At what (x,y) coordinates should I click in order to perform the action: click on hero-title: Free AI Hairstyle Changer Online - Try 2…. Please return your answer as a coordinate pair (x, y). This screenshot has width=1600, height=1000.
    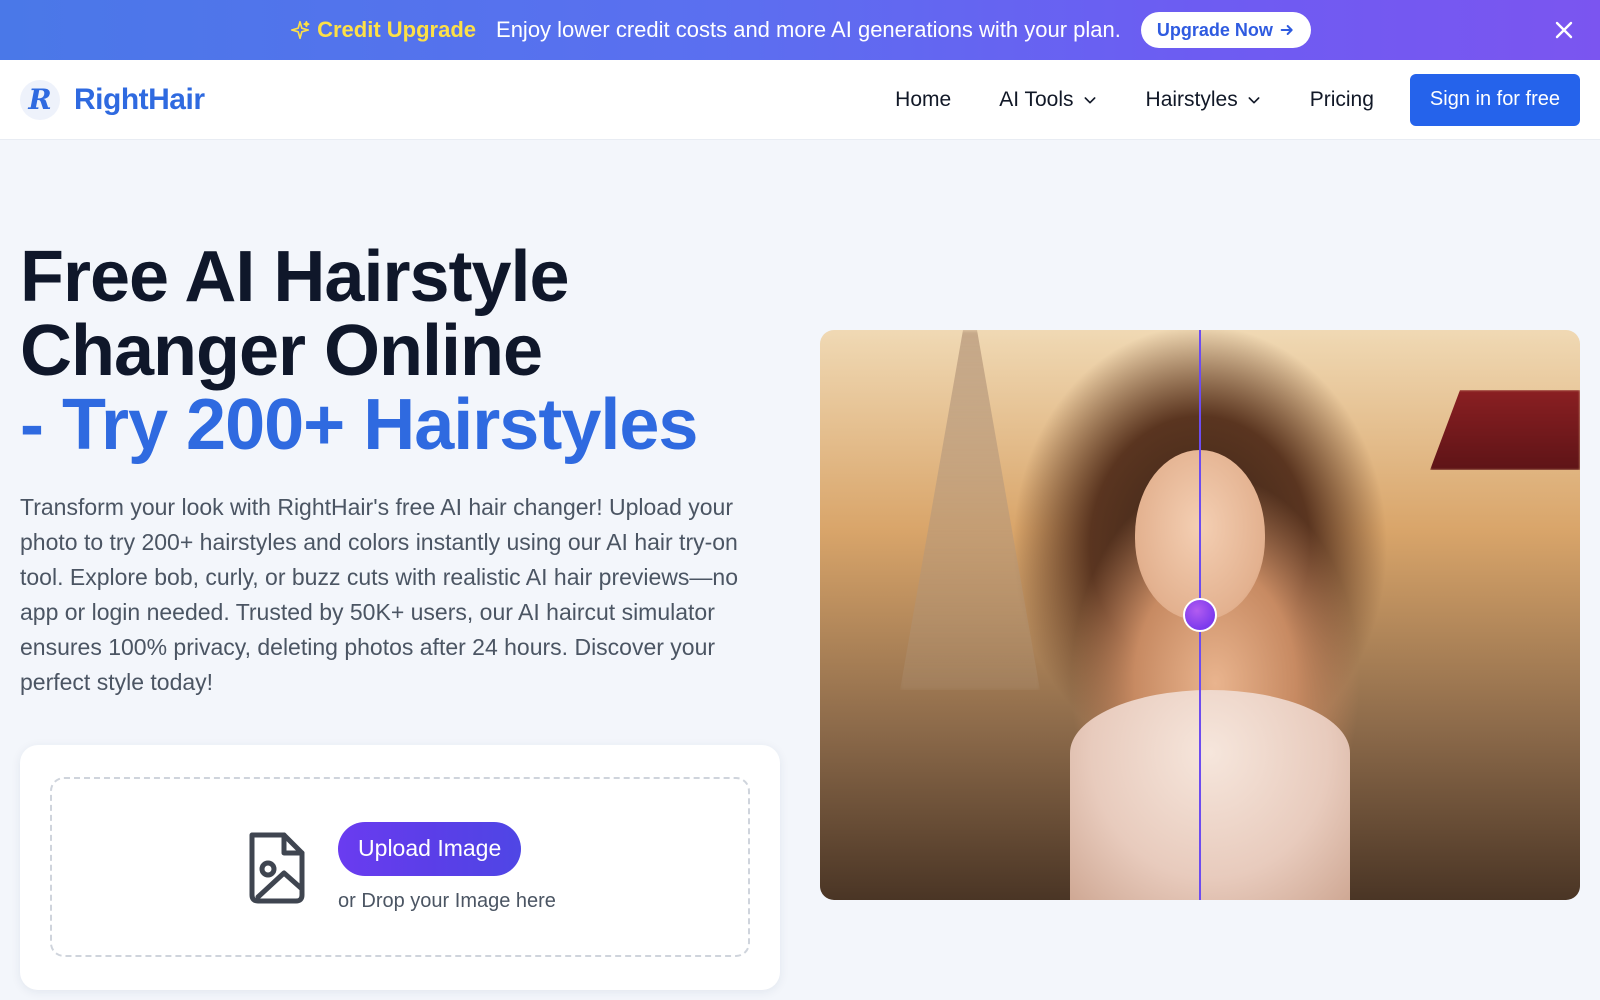
    Looking at the image, I should click on (410, 351).